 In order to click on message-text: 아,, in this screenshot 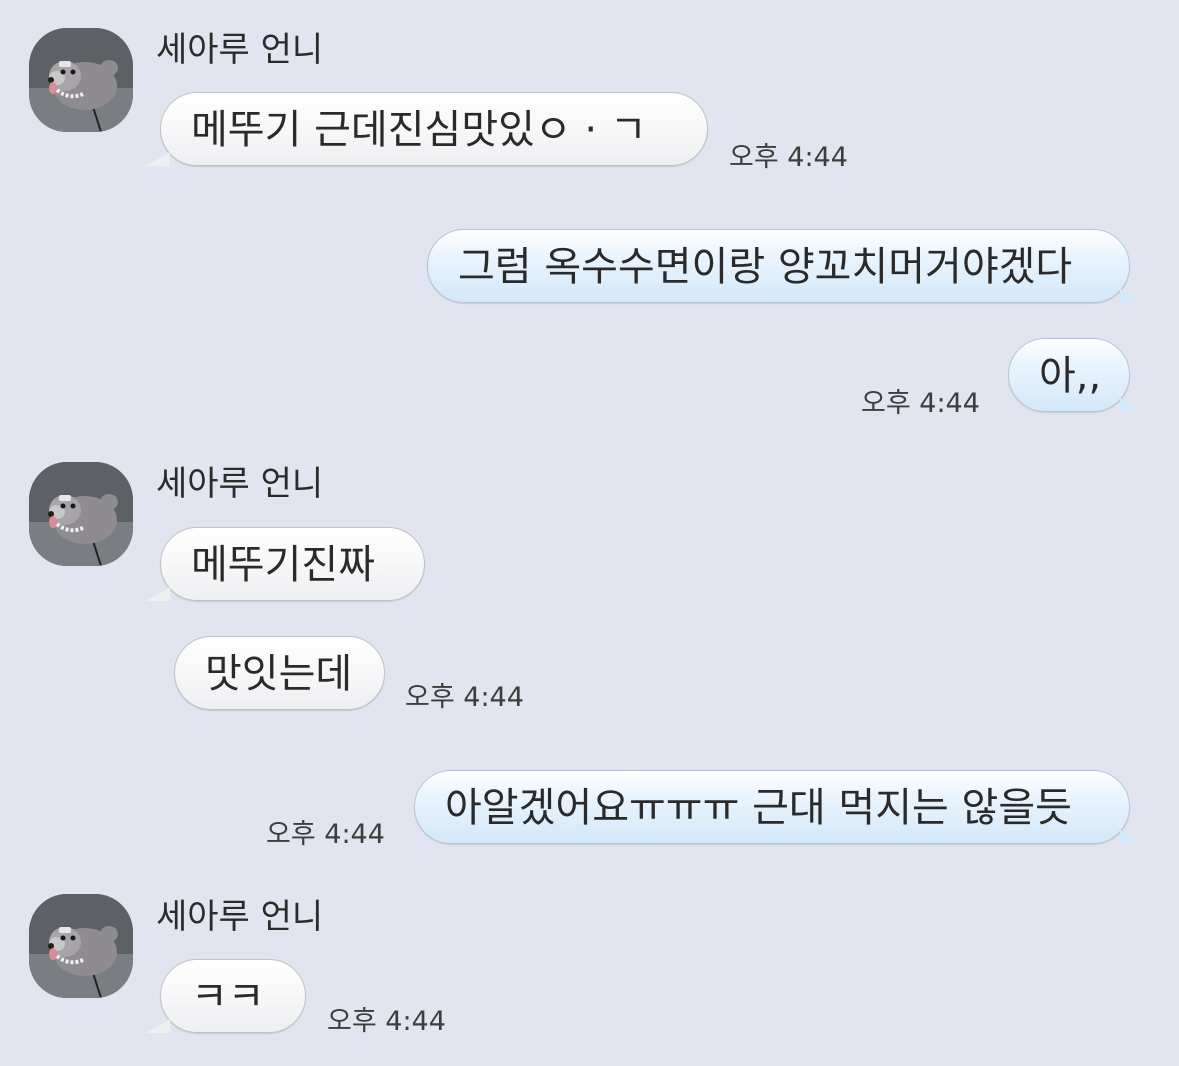, I will do `click(1070, 376)`.